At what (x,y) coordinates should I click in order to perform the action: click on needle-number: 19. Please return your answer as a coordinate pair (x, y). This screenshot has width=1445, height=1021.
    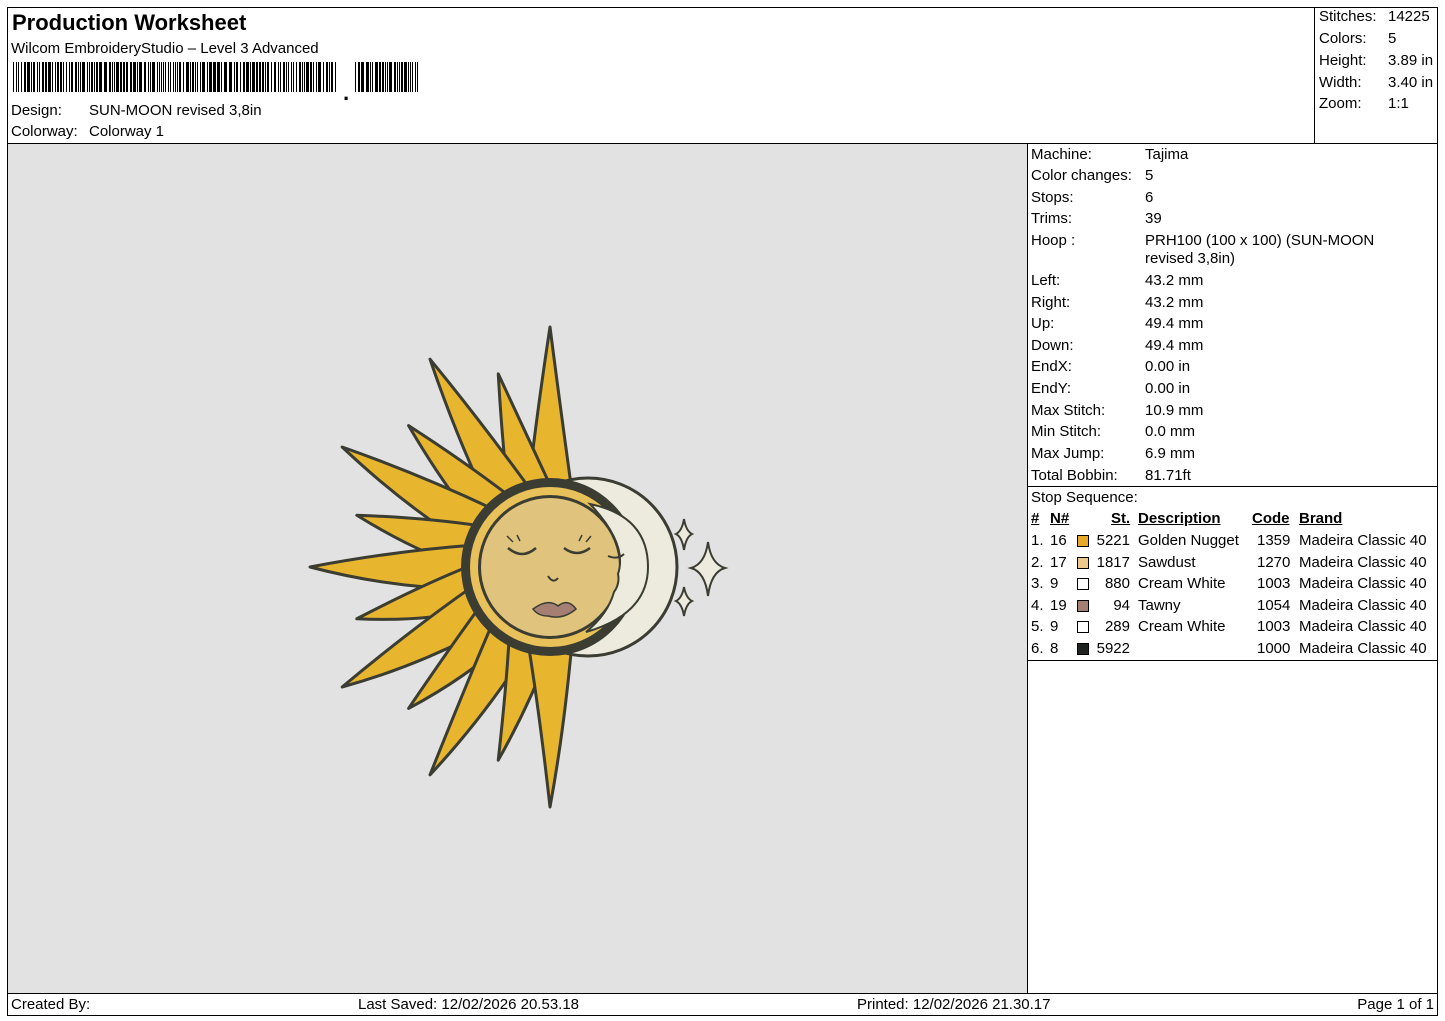
    Looking at the image, I should click on (1058, 605).